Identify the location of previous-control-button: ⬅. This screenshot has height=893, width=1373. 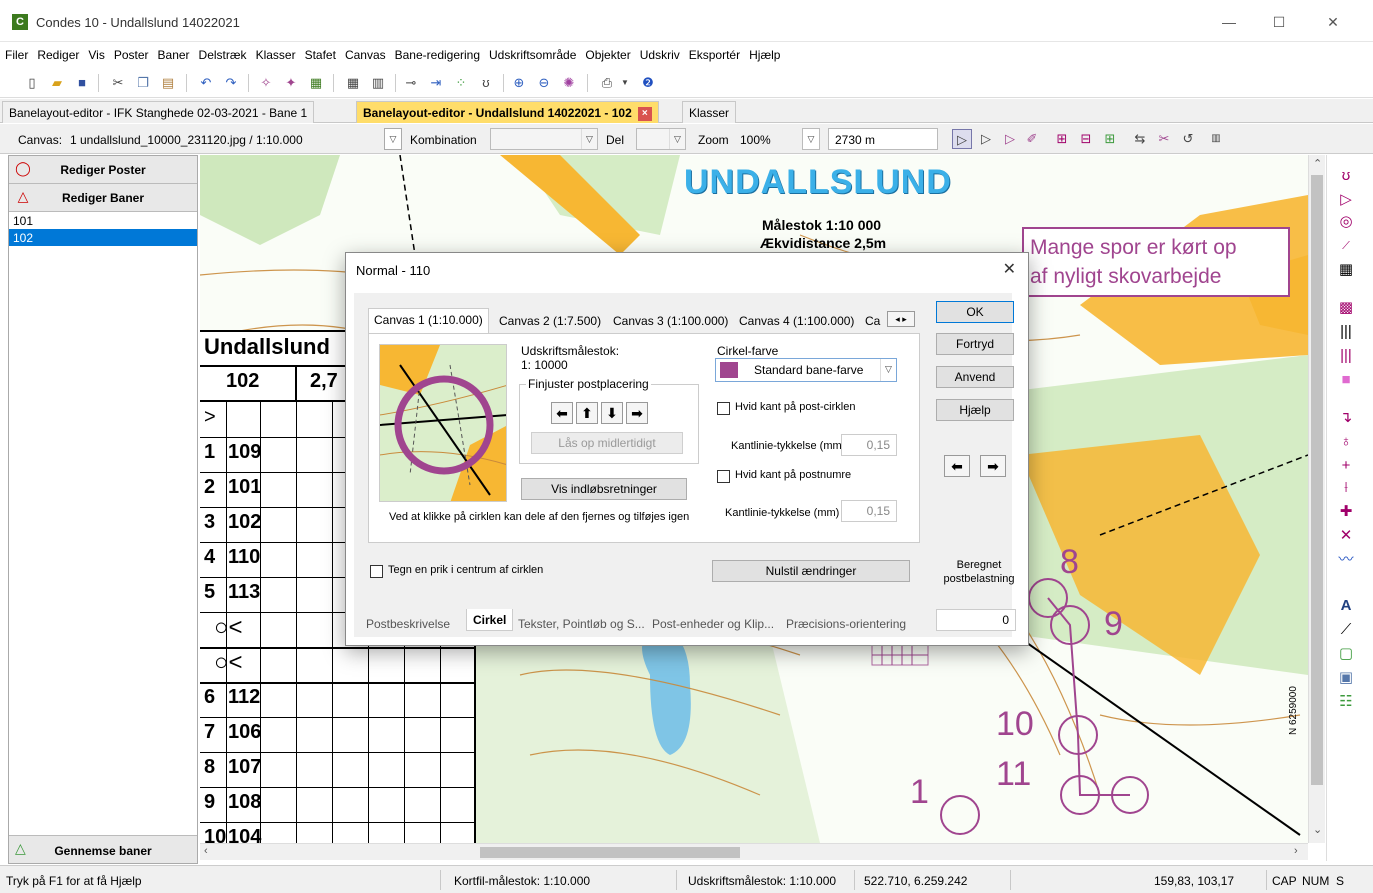
(957, 466).